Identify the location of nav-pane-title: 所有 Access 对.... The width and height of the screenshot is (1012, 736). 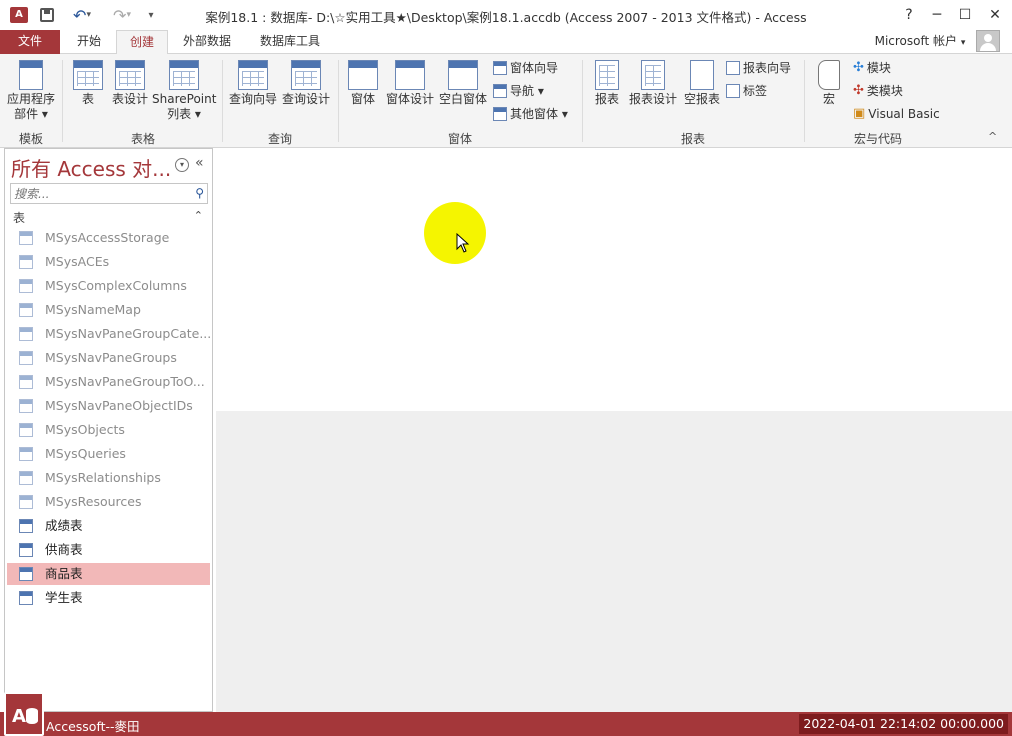
(91, 167).